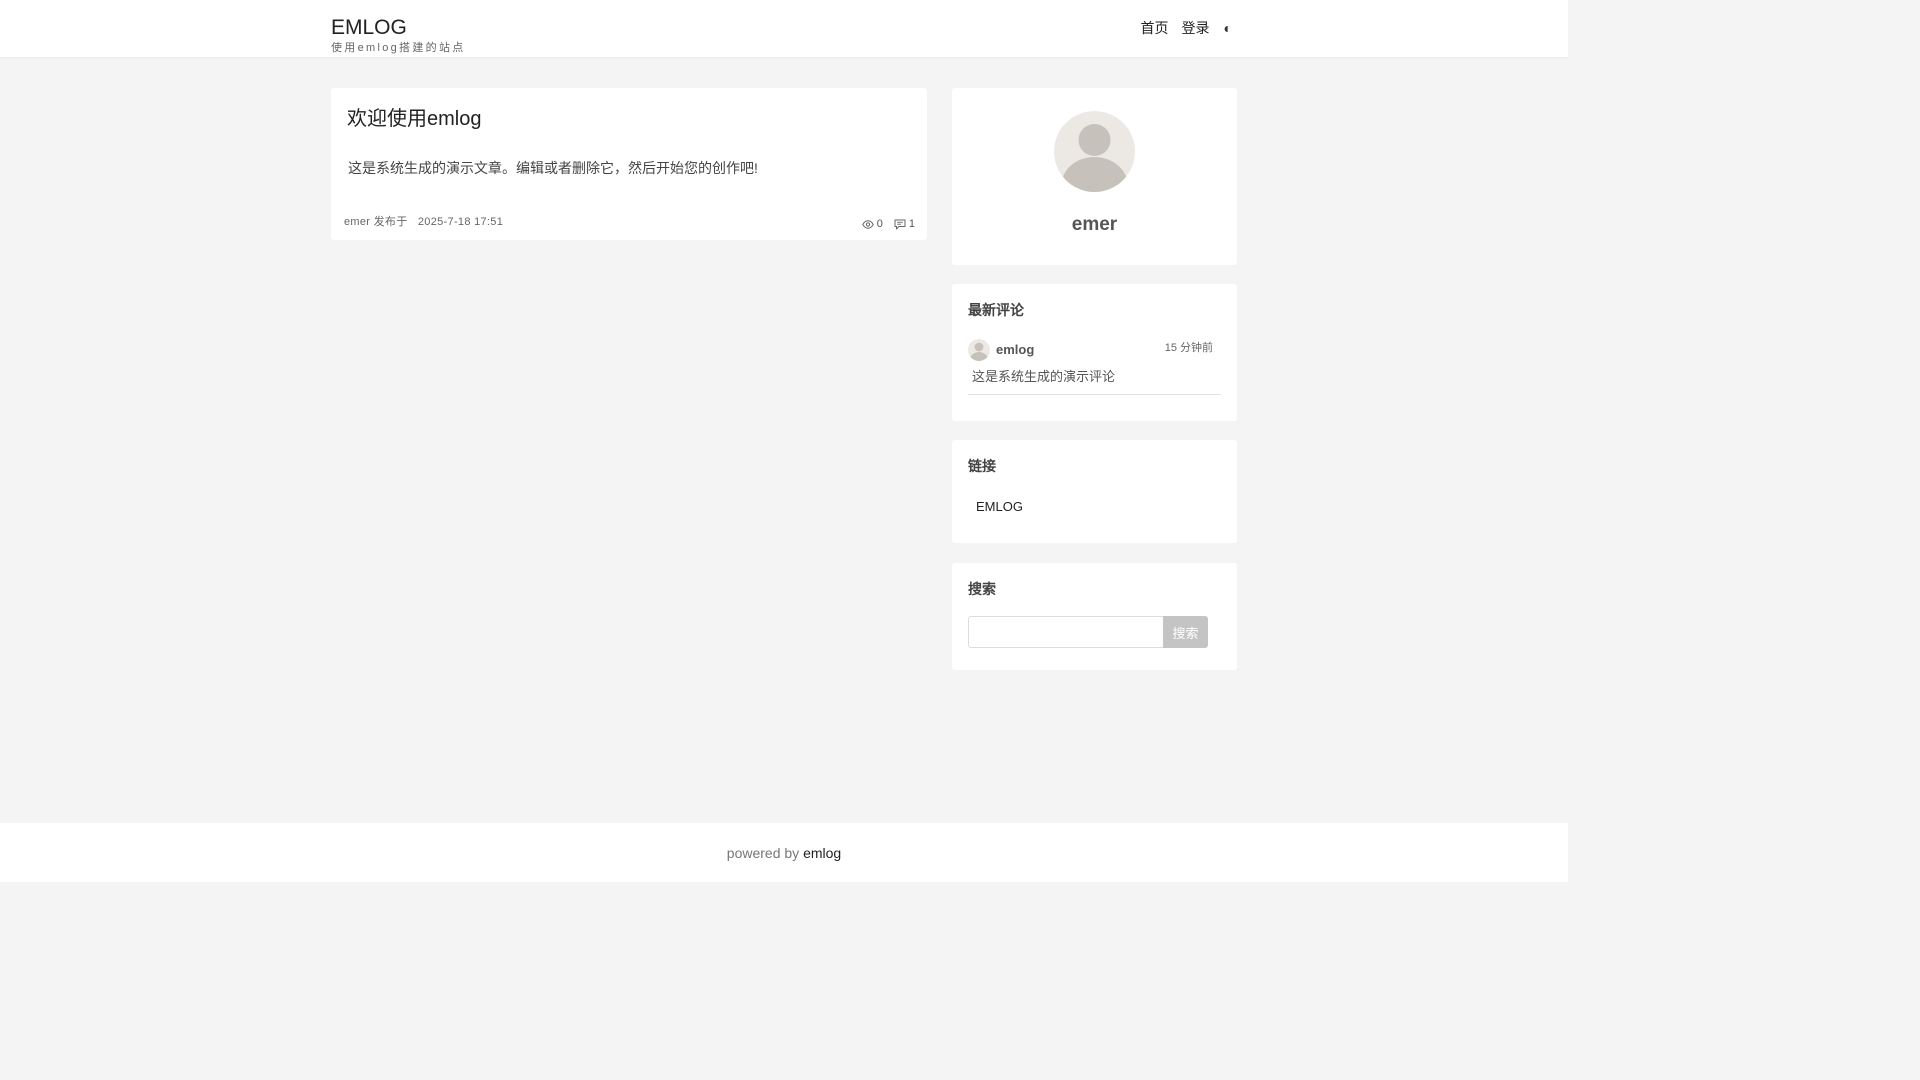  I want to click on theme-toggle-icon: ◐, so click(1228, 28).